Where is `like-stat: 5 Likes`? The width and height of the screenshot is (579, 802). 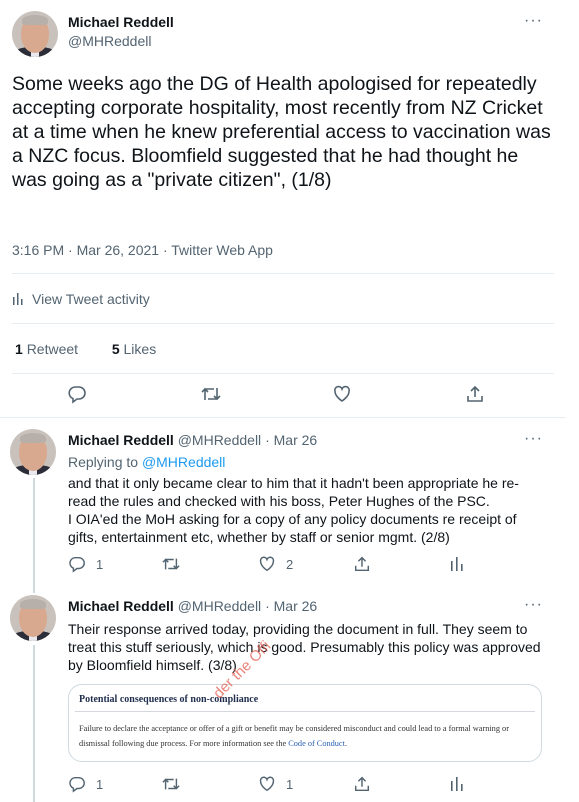 like-stat: 5 Likes is located at coordinates (134, 349).